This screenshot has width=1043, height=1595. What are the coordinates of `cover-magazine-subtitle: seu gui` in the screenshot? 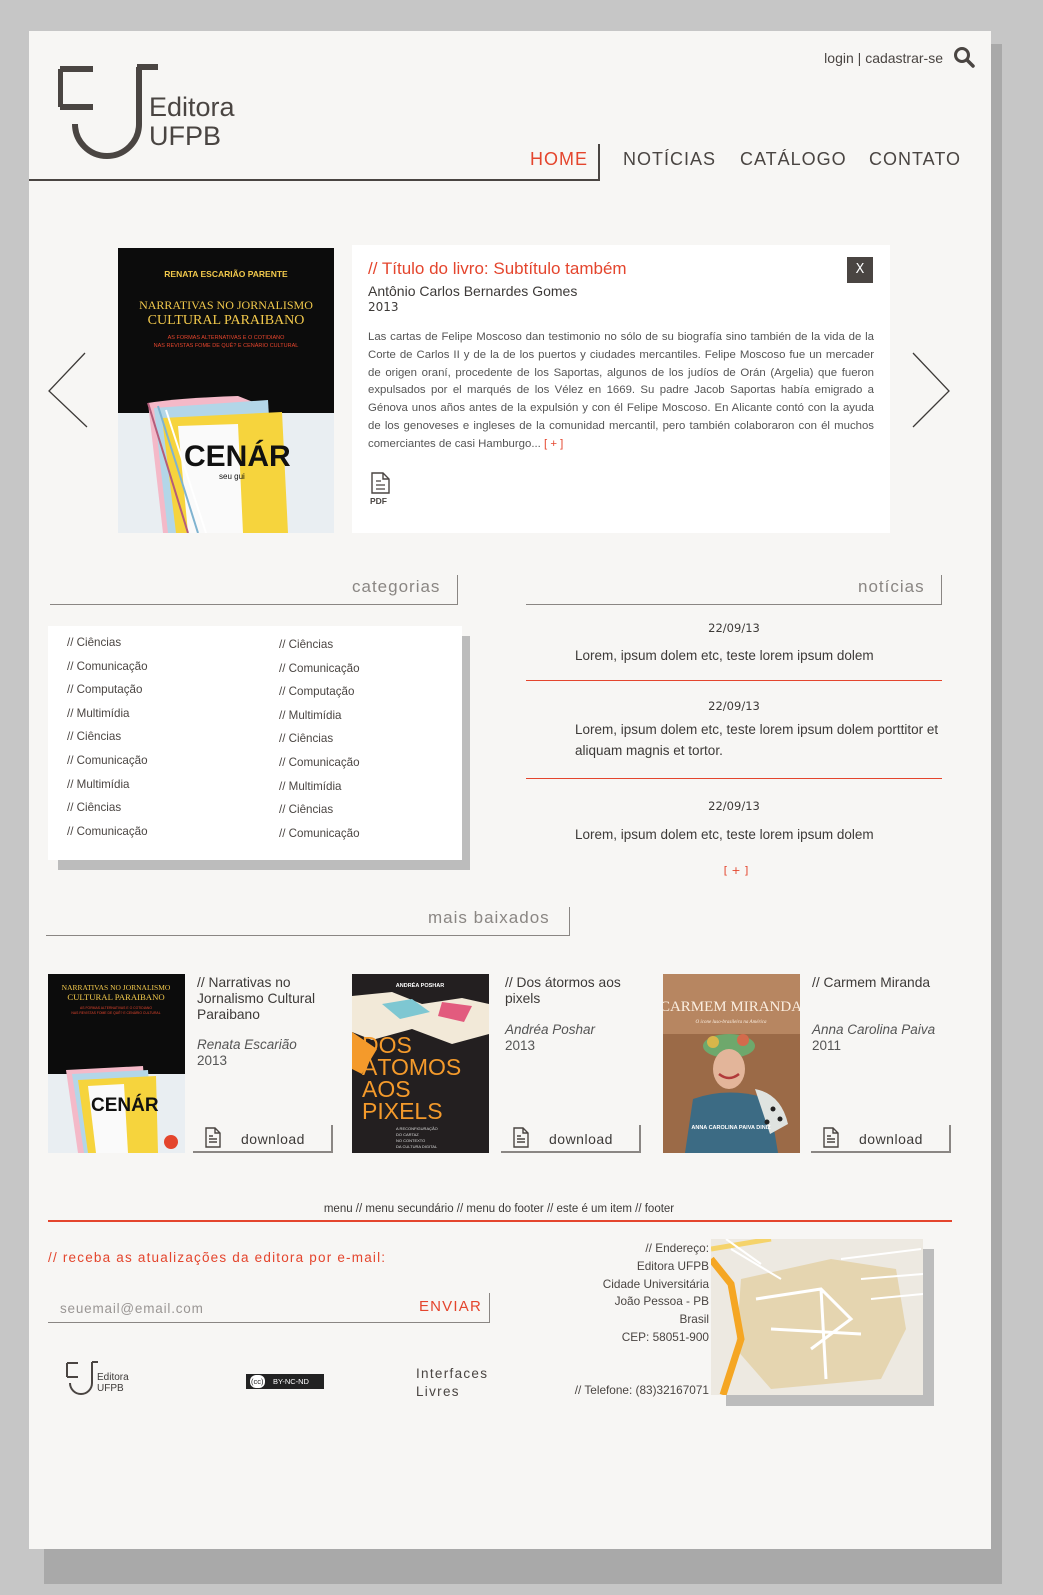 It's located at (232, 476).